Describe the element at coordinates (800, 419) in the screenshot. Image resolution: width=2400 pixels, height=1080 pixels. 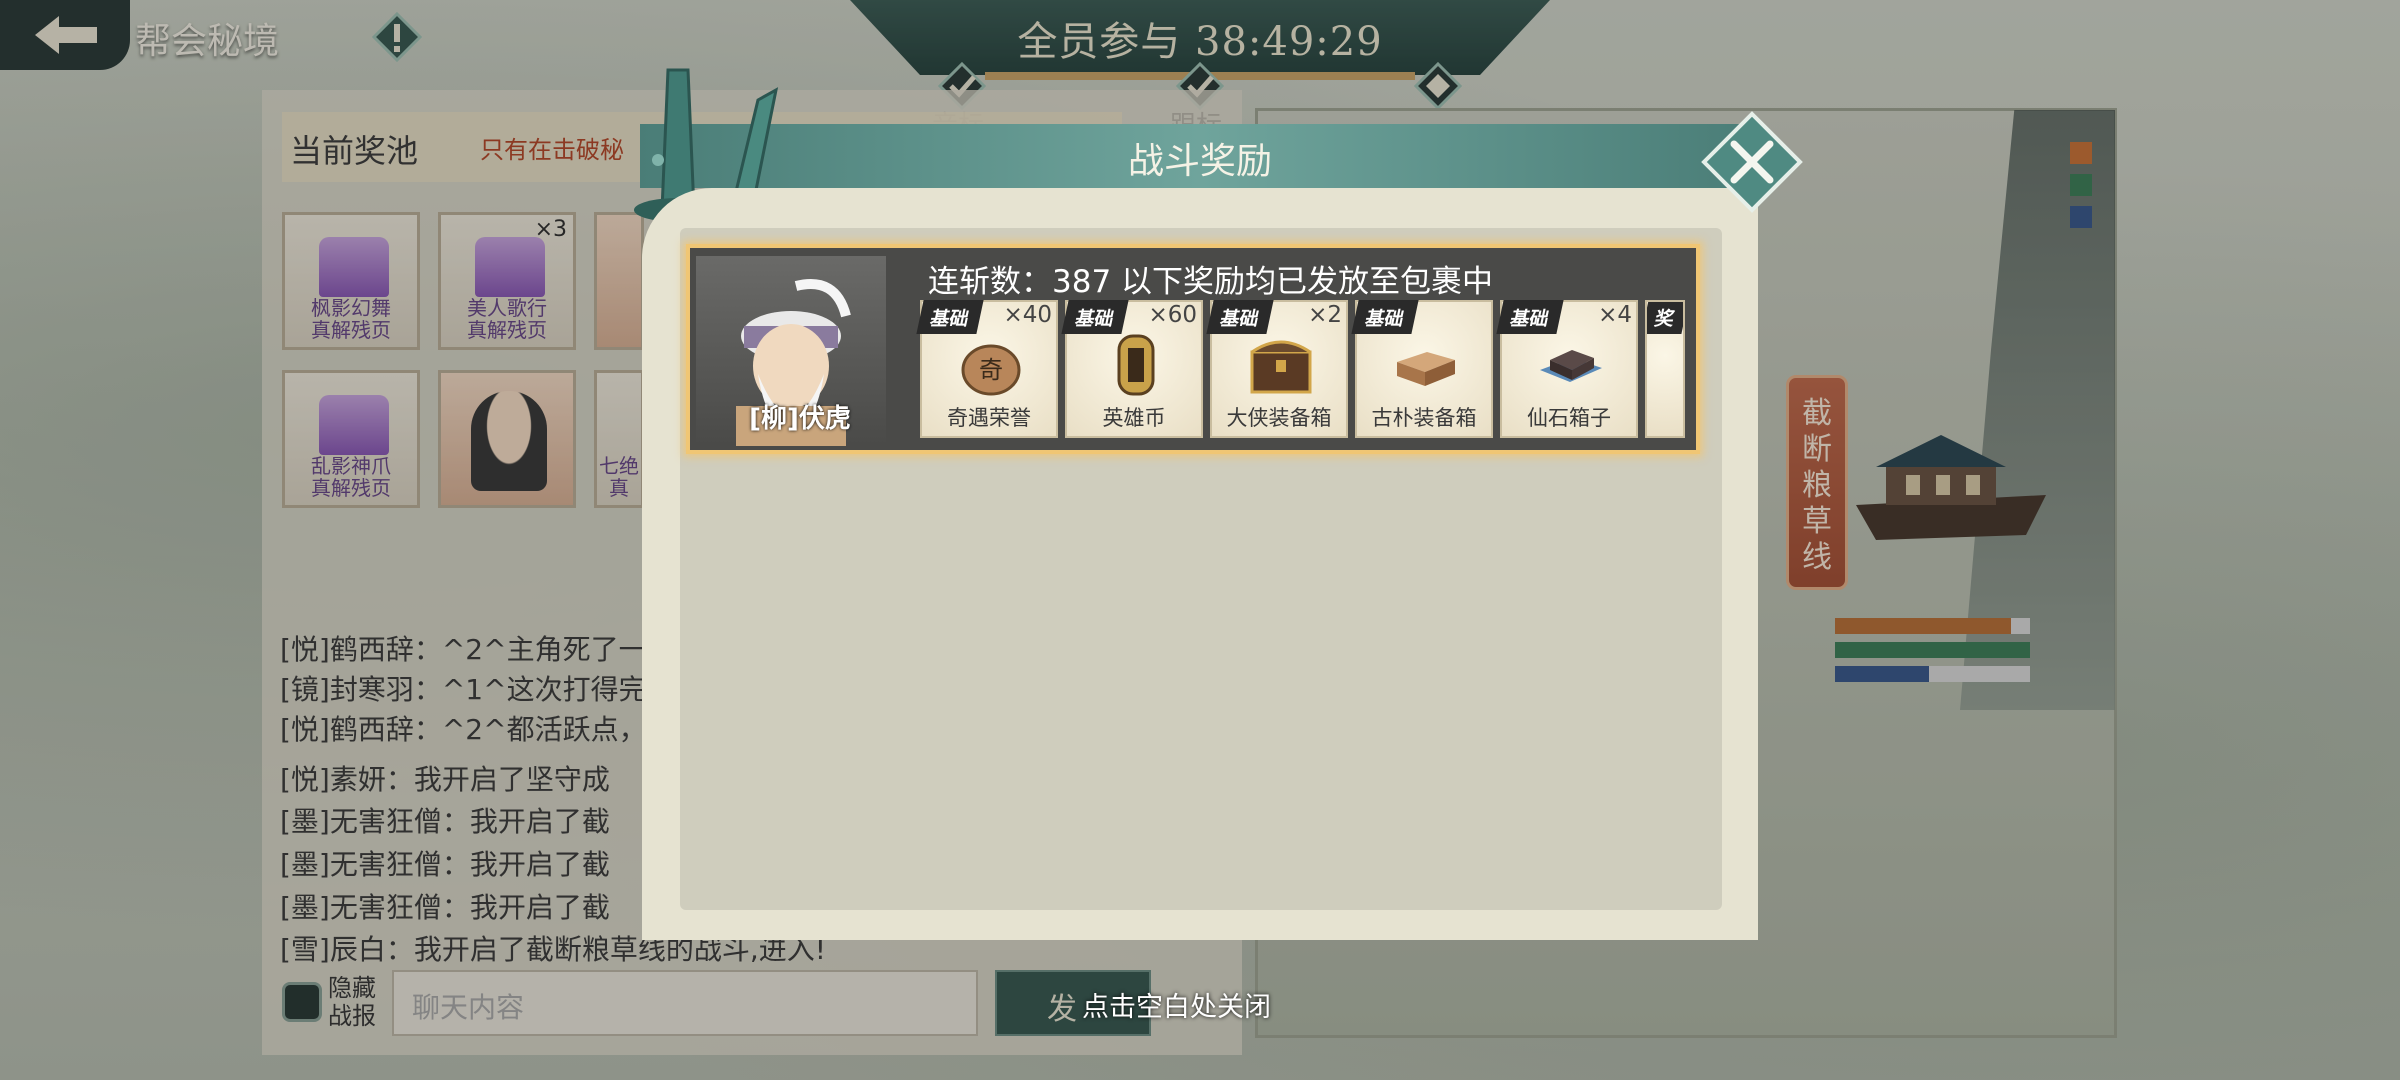
I see `hero-name: [柳]伏虎` at that location.